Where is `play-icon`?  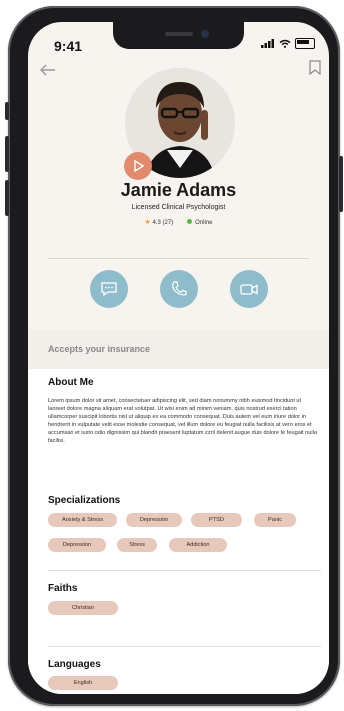
play-icon is located at coordinates (139, 166).